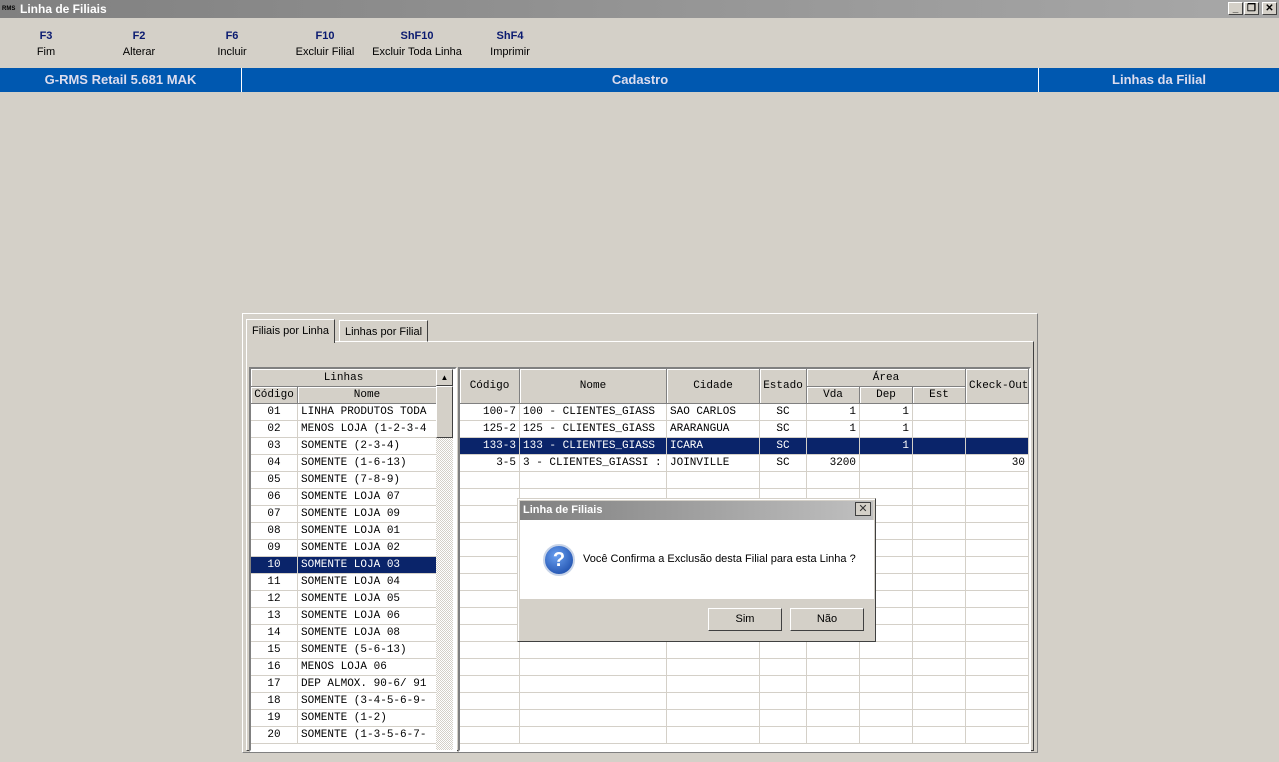  Describe the element at coordinates (325, 43) in the screenshot. I see `toolbar-button-f10: F10 Excluir Filial` at that location.